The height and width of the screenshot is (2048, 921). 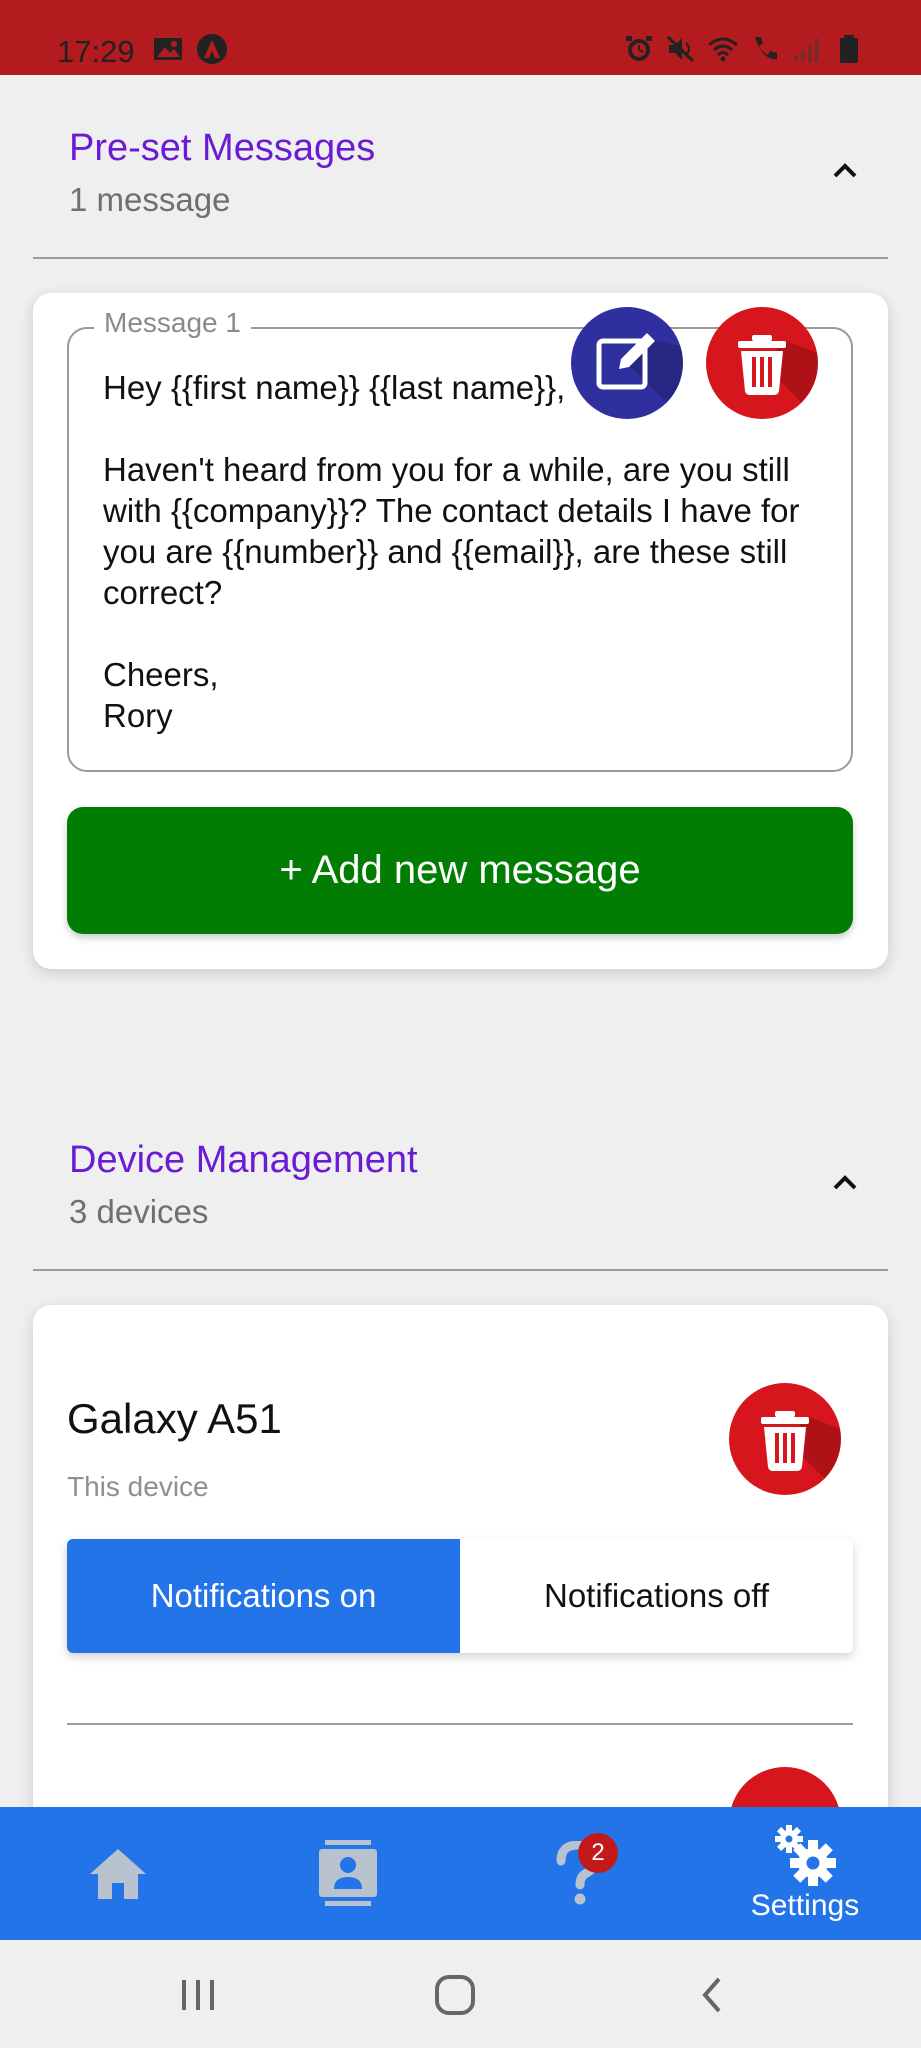 I want to click on preset-messages-count: 1 message, so click(x=150, y=199).